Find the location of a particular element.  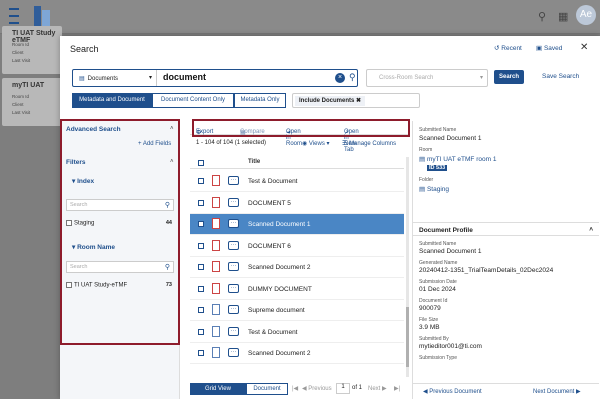

saved-button: ▣ Saved is located at coordinates (549, 48).